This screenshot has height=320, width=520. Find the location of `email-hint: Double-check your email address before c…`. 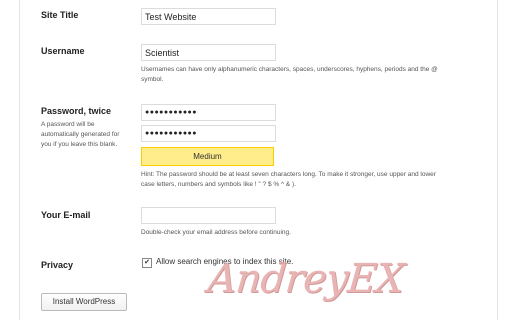

email-hint: Double-check your email address before c… is located at coordinates (216, 232).